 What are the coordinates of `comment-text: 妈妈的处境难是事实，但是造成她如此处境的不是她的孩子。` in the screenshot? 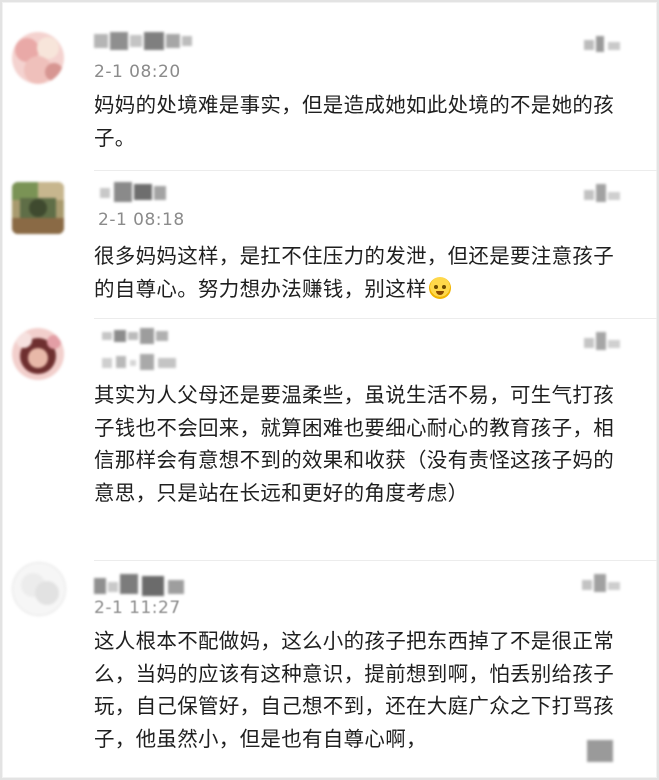 It's located at (354, 121).